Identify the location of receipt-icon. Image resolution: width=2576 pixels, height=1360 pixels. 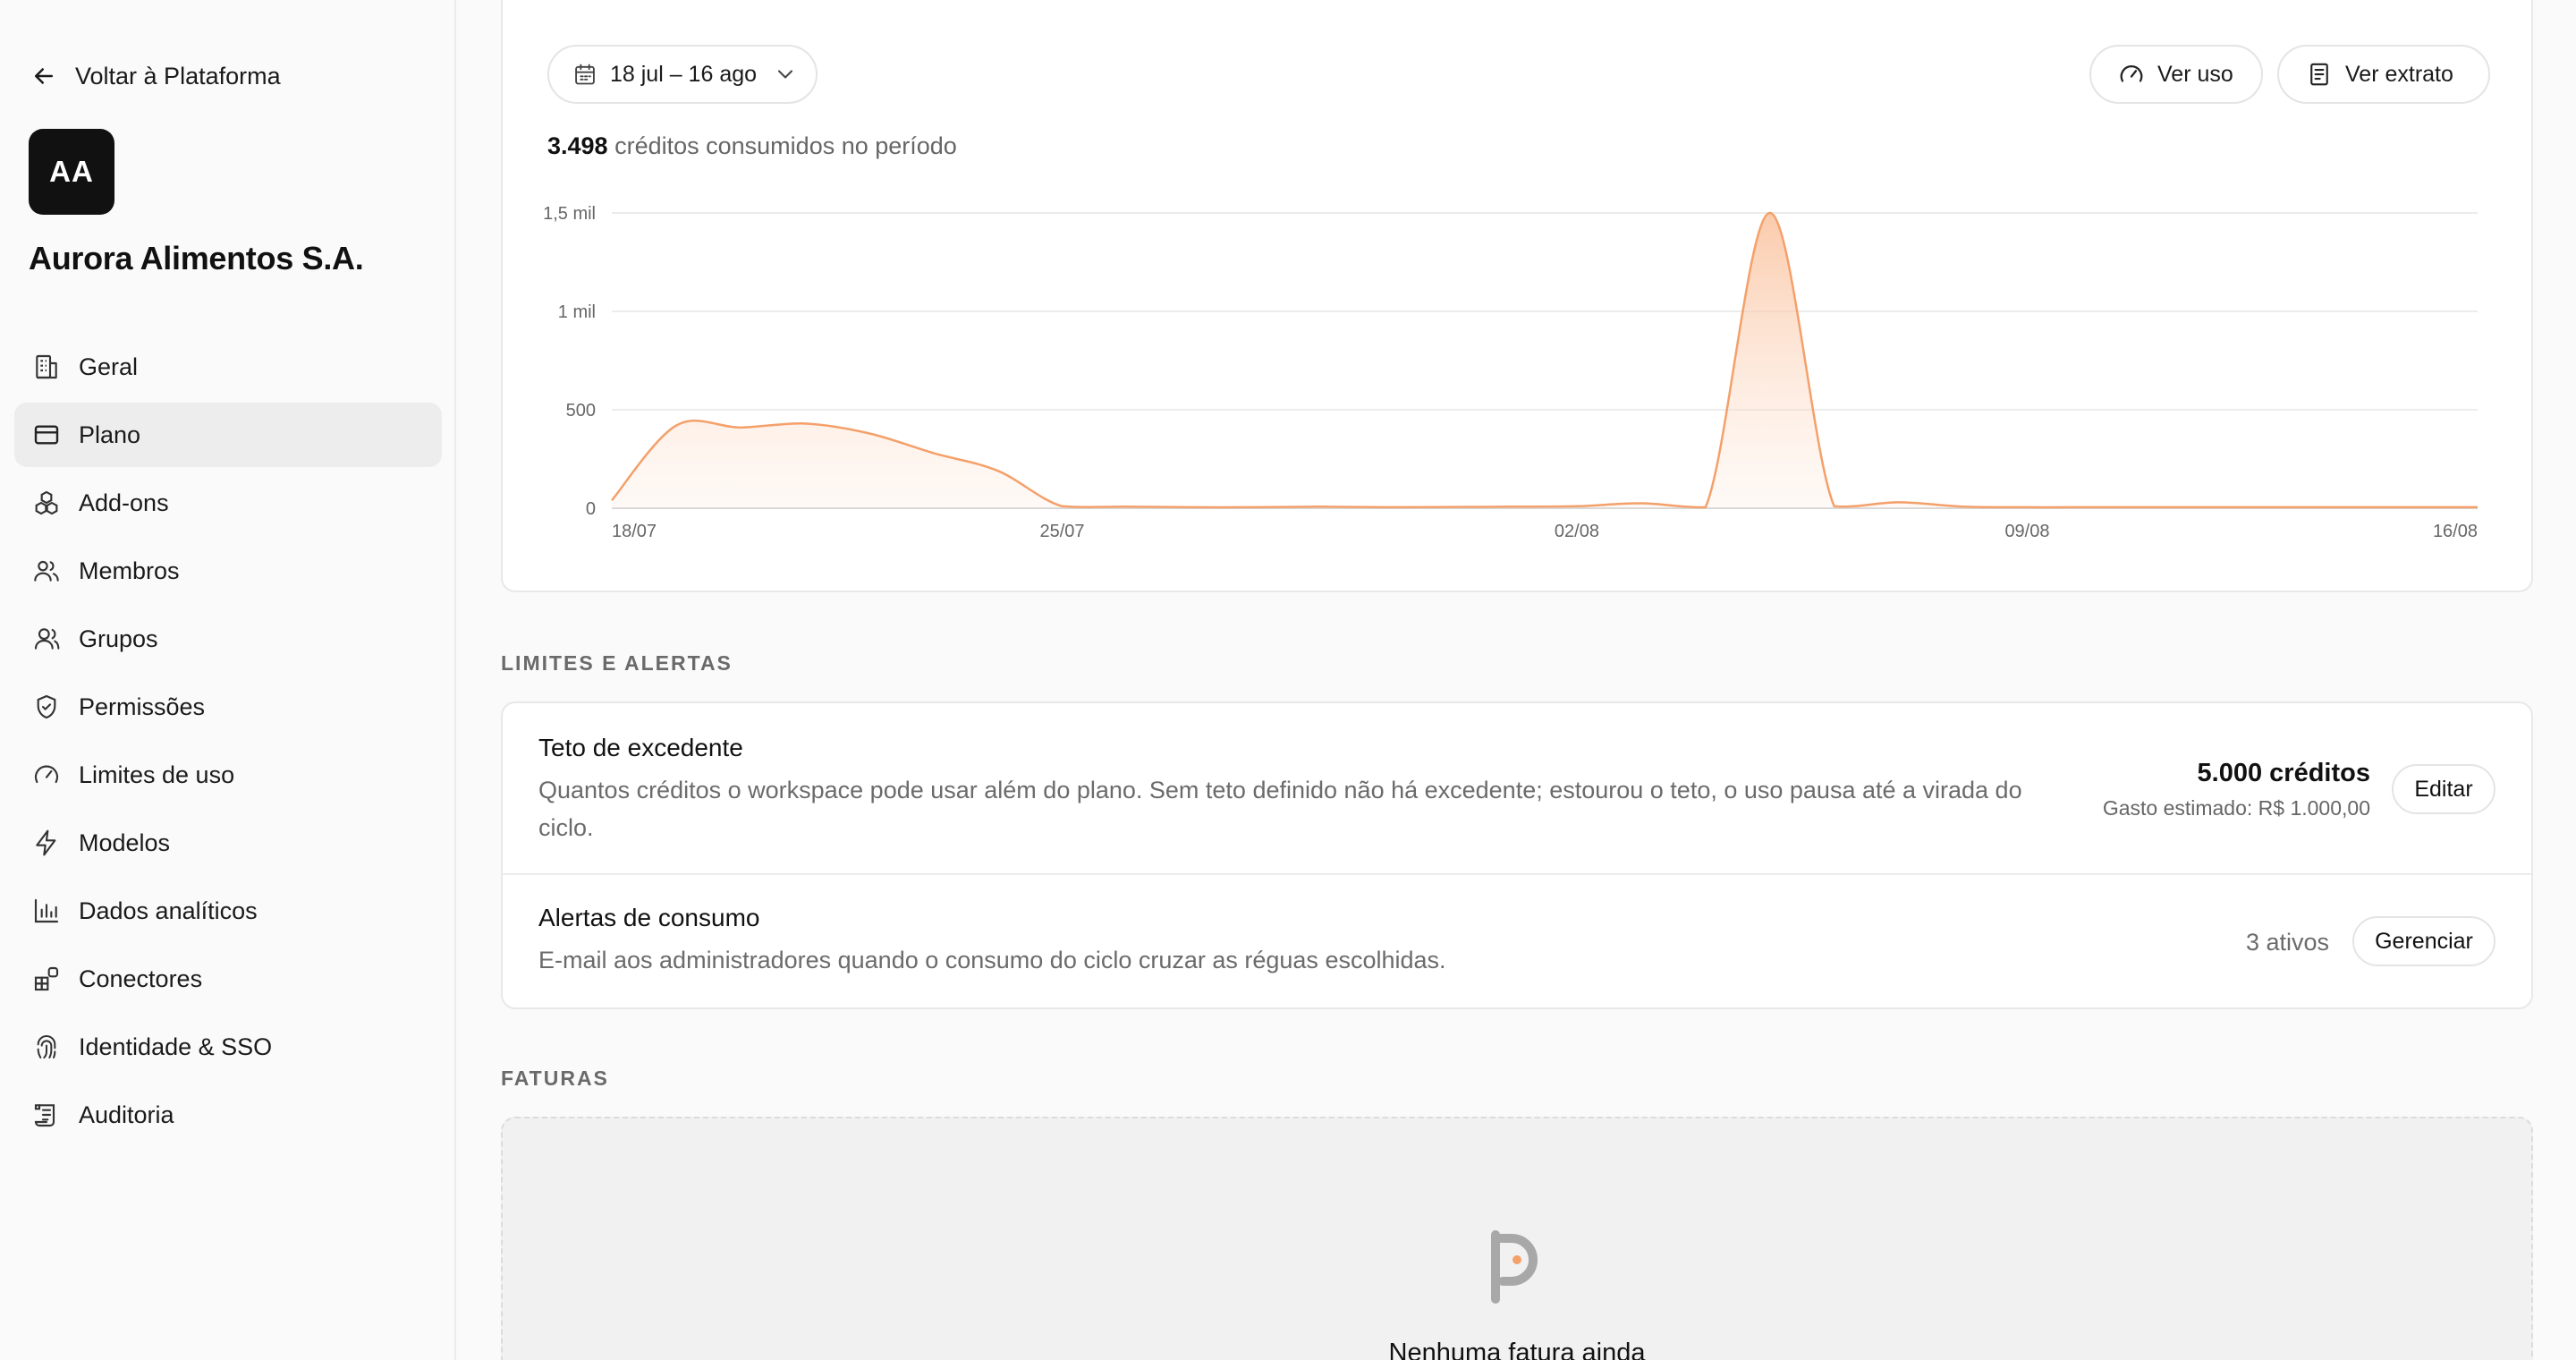
(2319, 74).